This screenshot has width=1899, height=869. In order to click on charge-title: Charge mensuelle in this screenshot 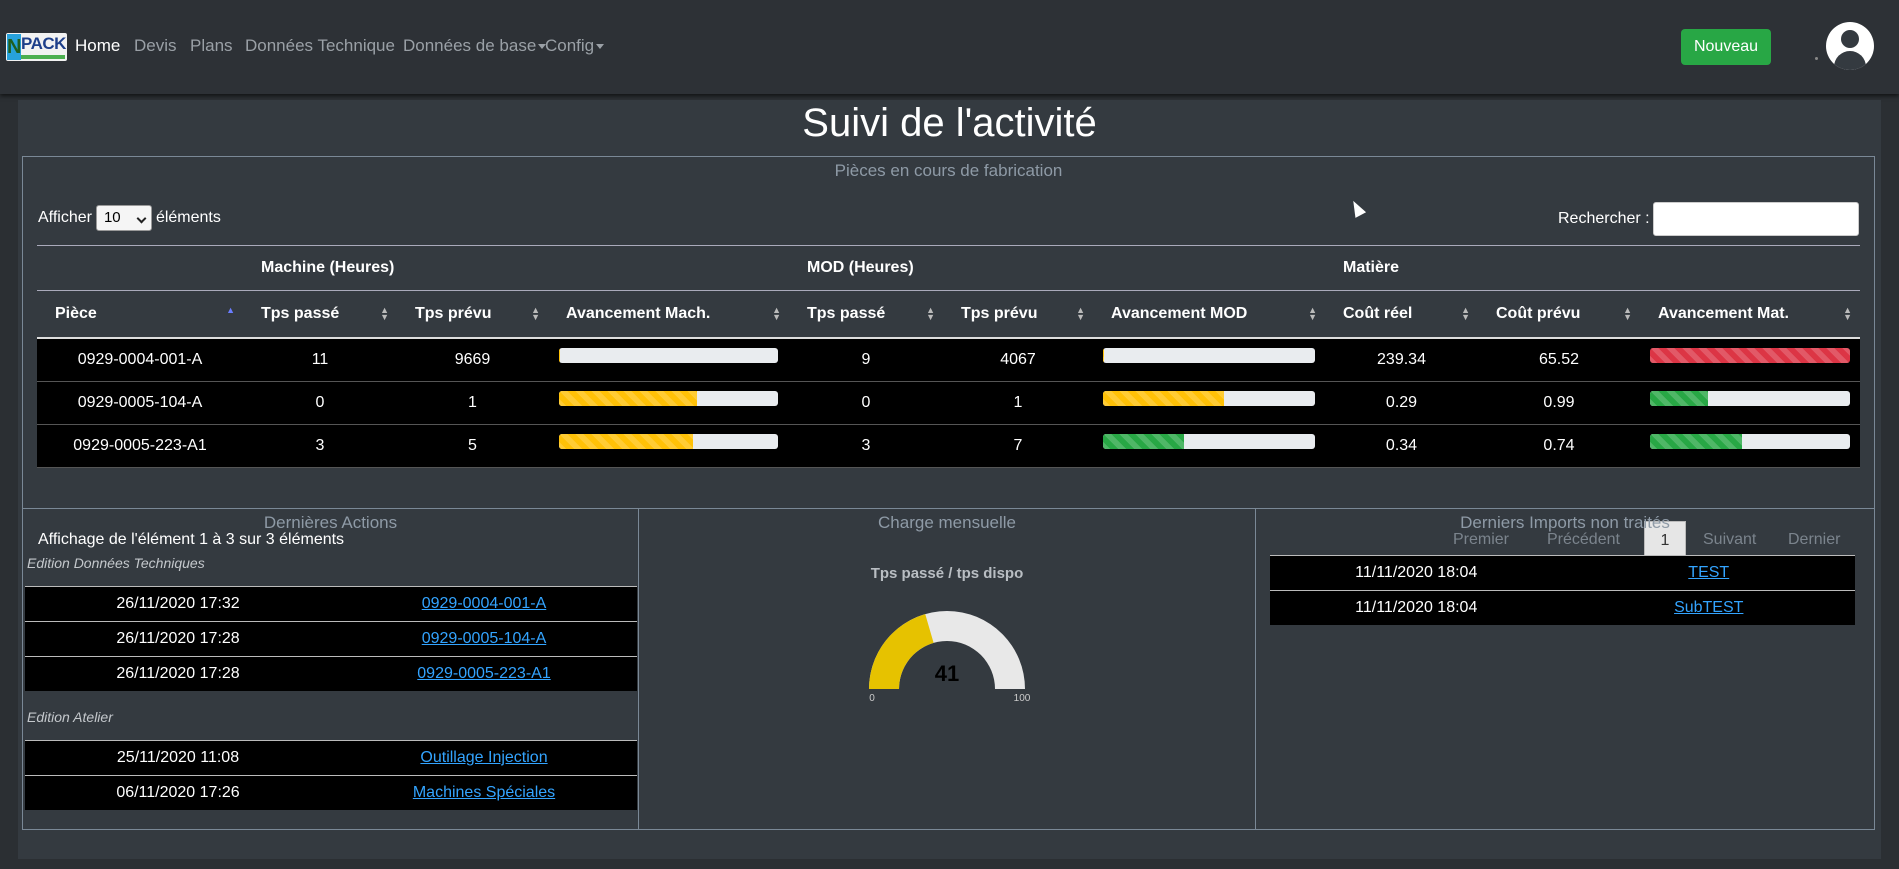, I will do `click(947, 522)`.